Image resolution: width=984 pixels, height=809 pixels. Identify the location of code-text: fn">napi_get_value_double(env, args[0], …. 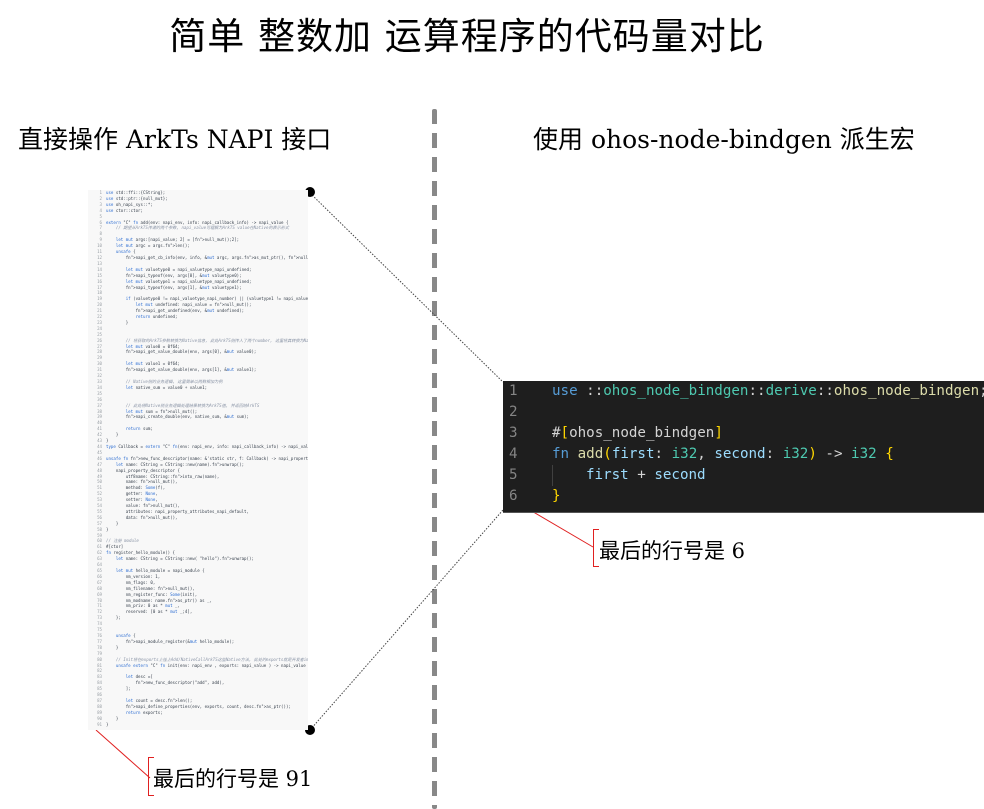
(191, 352).